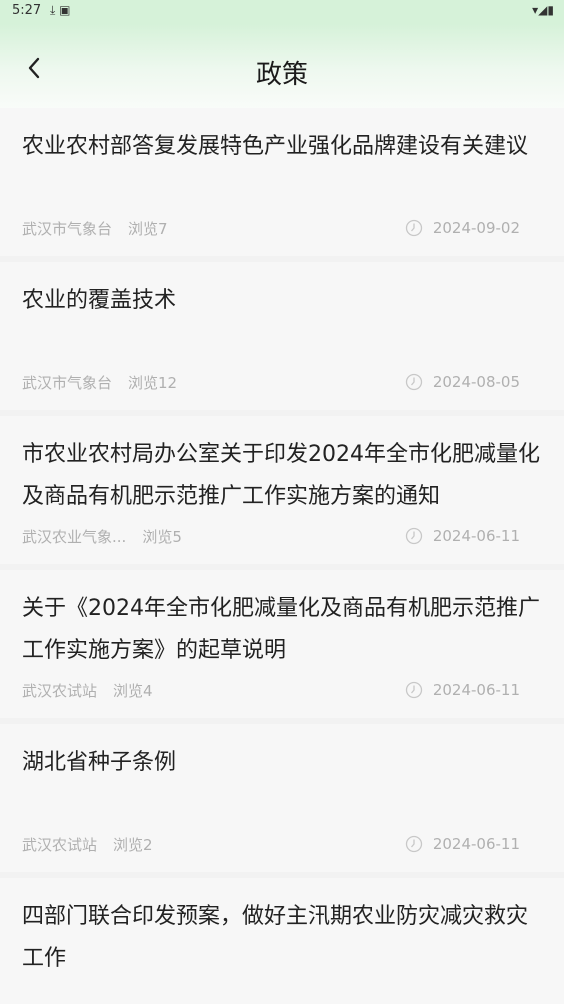  What do you see at coordinates (275, 146) in the screenshot?
I see `item-title: 农业农村部答复发展特色产业强化品牌建设有关建议` at bounding box center [275, 146].